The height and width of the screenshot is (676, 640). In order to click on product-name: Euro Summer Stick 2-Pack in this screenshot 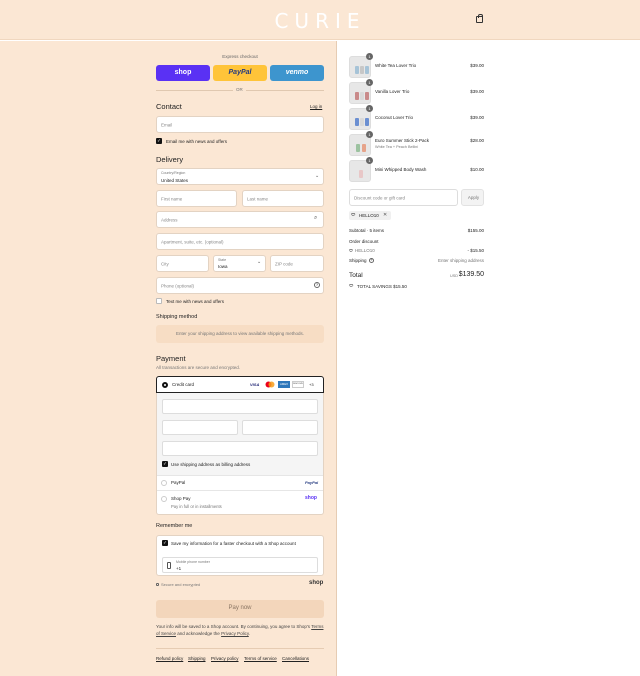, I will do `click(402, 140)`.